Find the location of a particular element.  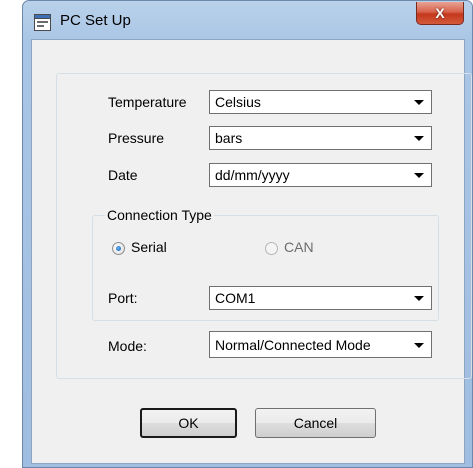

title-bar: PC Set Up X is located at coordinates (247, 20).